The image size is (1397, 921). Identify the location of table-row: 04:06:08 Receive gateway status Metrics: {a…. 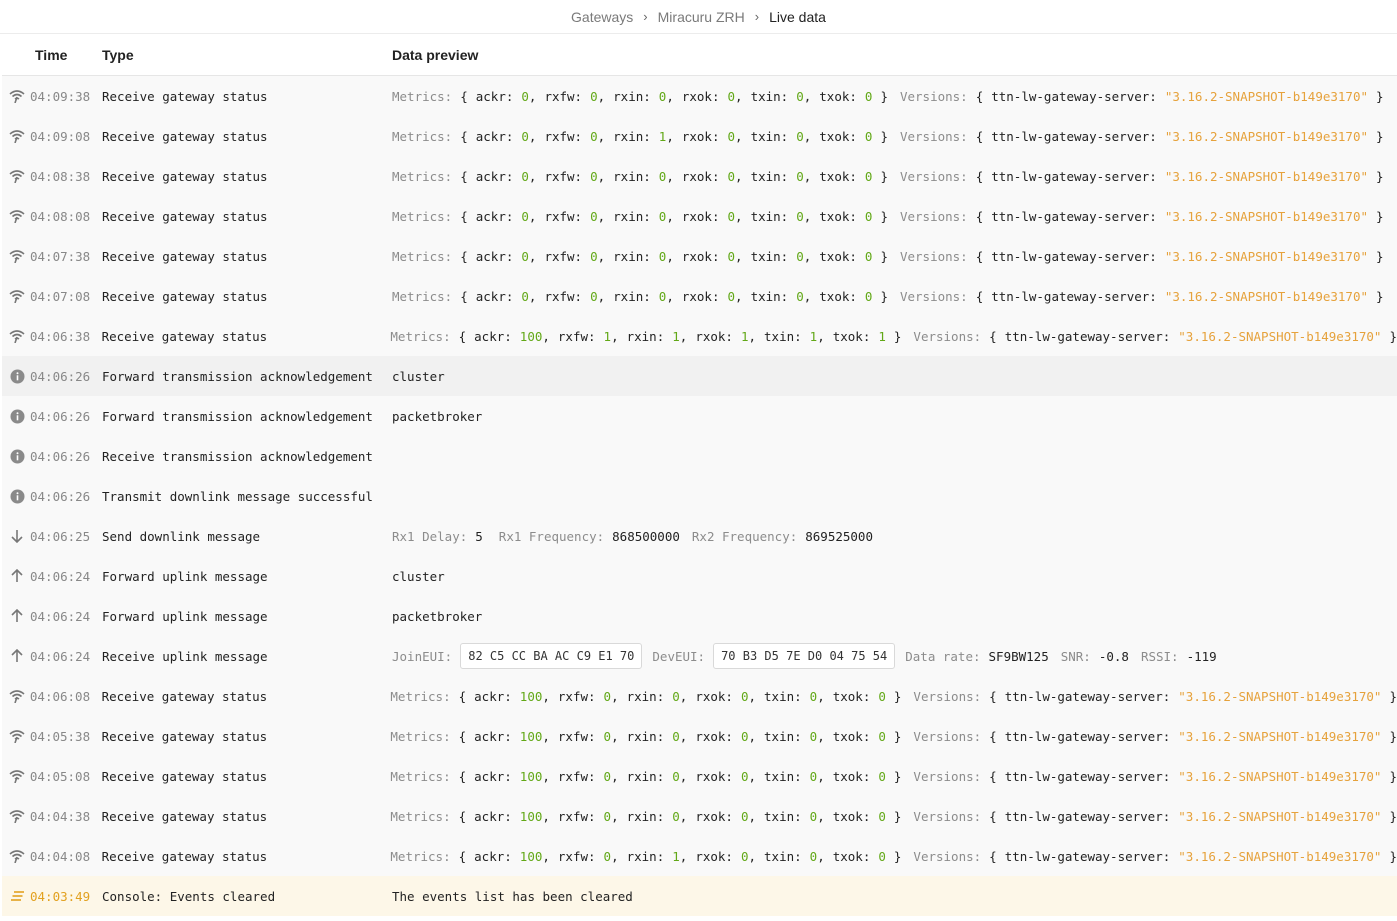
(699, 696).